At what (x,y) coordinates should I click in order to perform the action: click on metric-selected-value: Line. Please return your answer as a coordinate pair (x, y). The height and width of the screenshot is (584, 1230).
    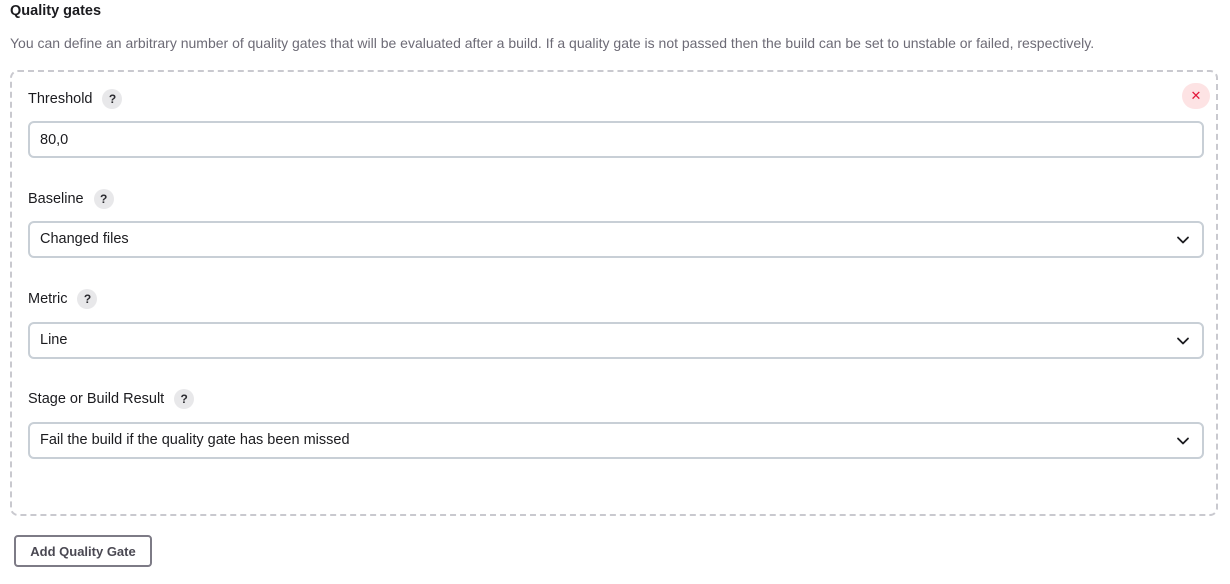
    Looking at the image, I should click on (54, 340).